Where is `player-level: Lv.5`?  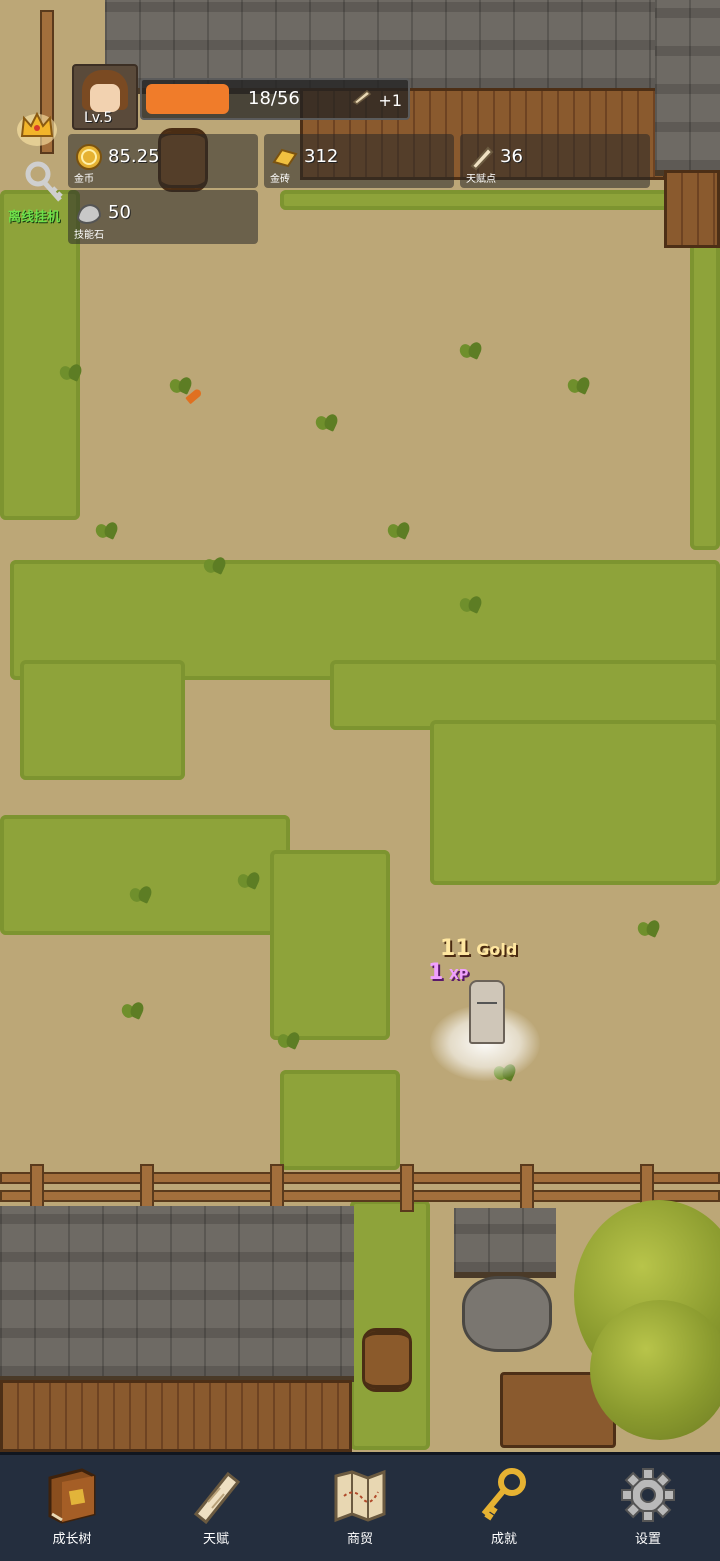 player-level: Lv.5 is located at coordinates (98, 118).